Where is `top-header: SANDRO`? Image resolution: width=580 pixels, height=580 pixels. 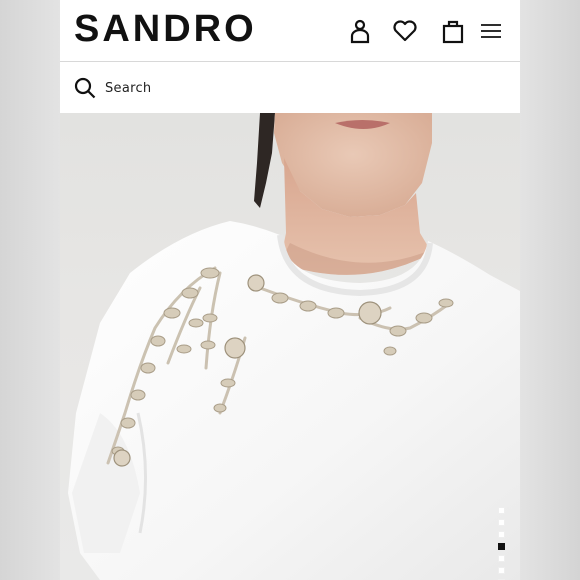
top-header: SANDRO is located at coordinates (290, 31).